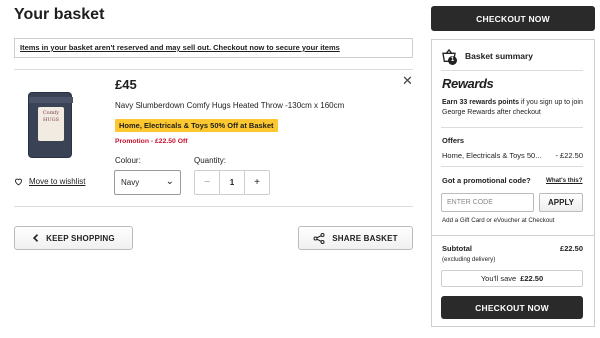 The width and height of the screenshot is (600, 338). Describe the element at coordinates (59, 14) in the screenshot. I see `page-title: Your basket` at that location.